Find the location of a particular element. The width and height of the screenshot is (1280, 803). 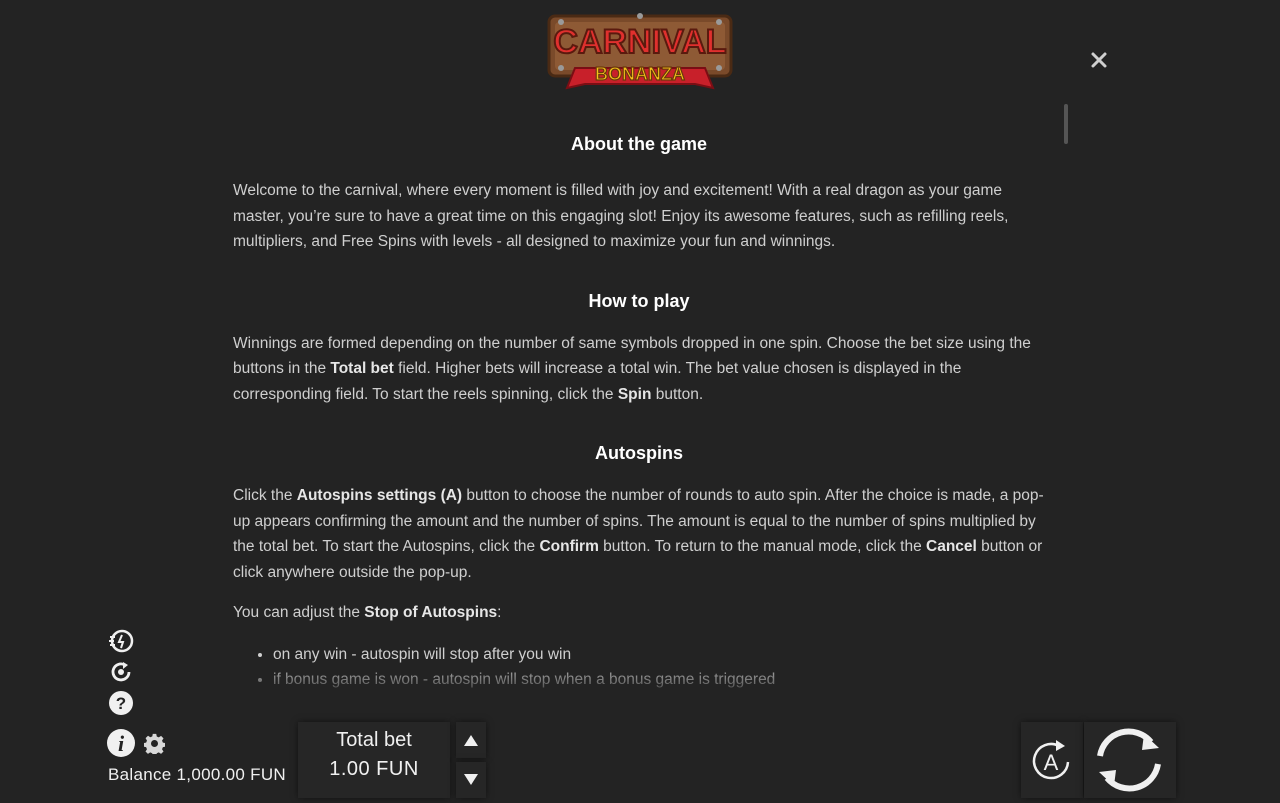

spin-button is located at coordinates (1130, 760).